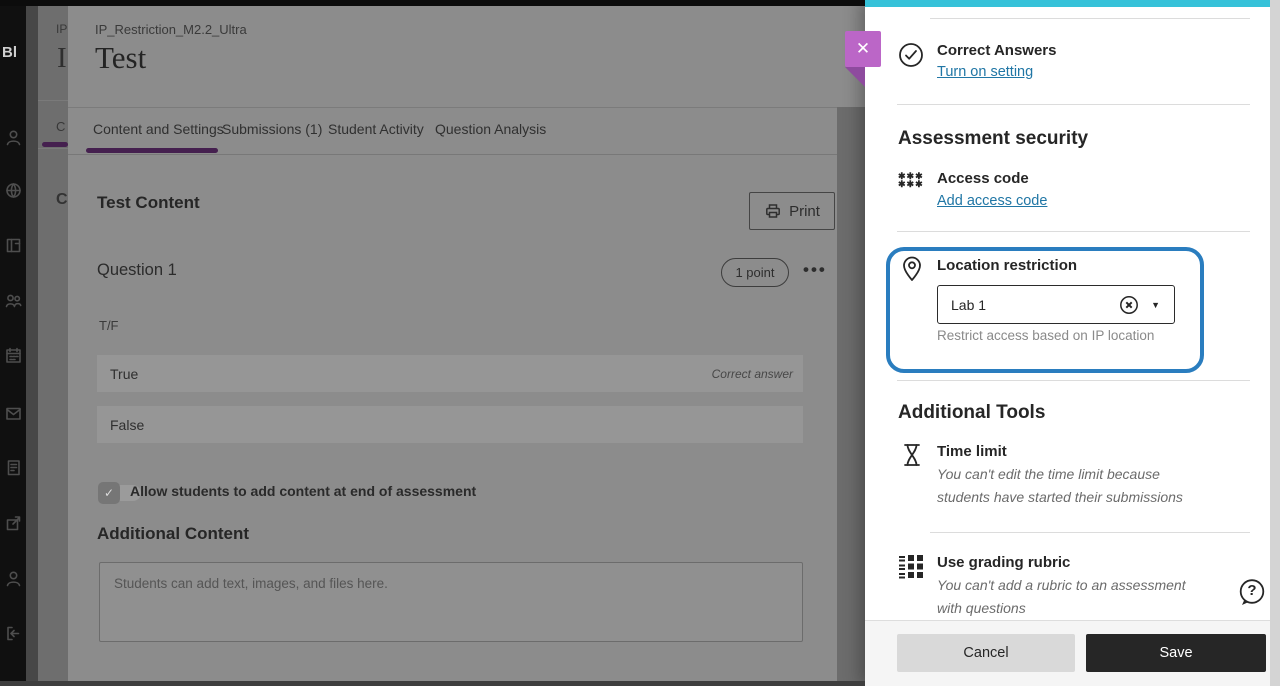 The width and height of the screenshot is (1280, 686). I want to click on close-panel-button: ✕, so click(863, 49).